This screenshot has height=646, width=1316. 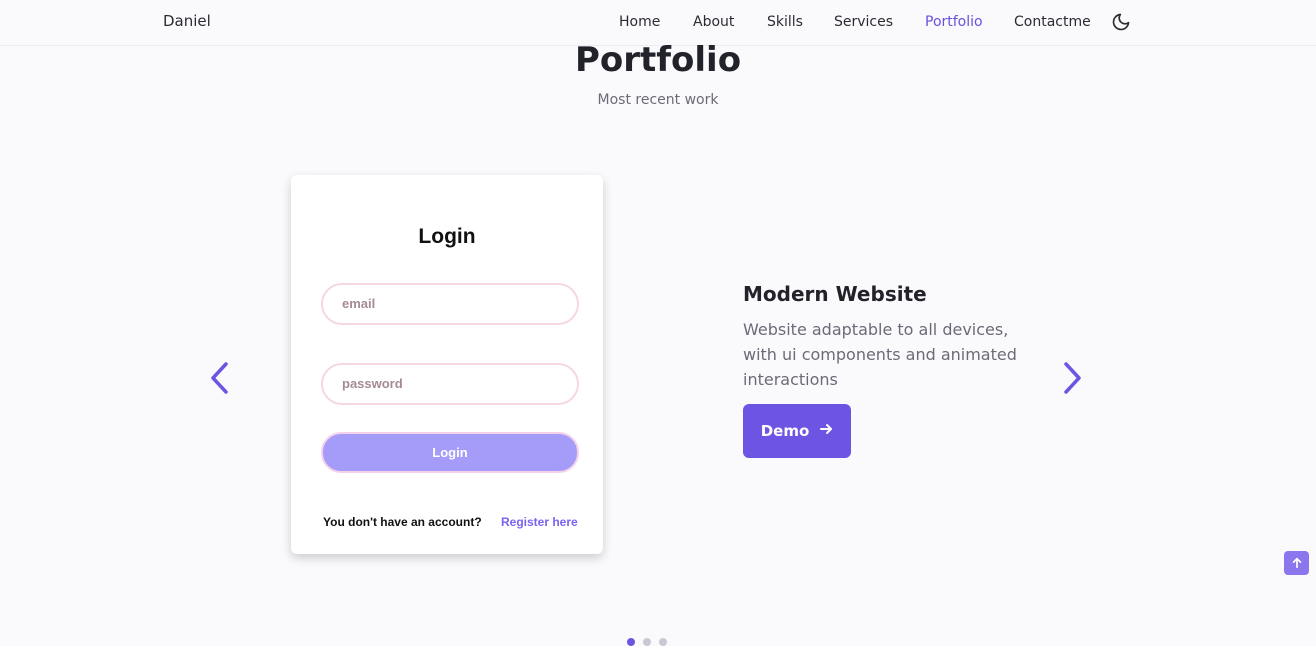 I want to click on nav-link-about: About, so click(x=713, y=22).